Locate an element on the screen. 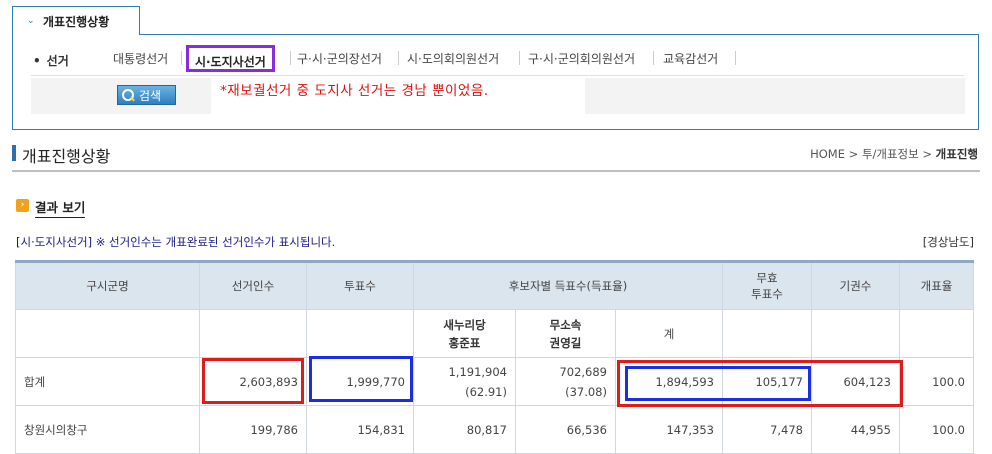  cell-rate: 100.0 is located at coordinates (936, 381).